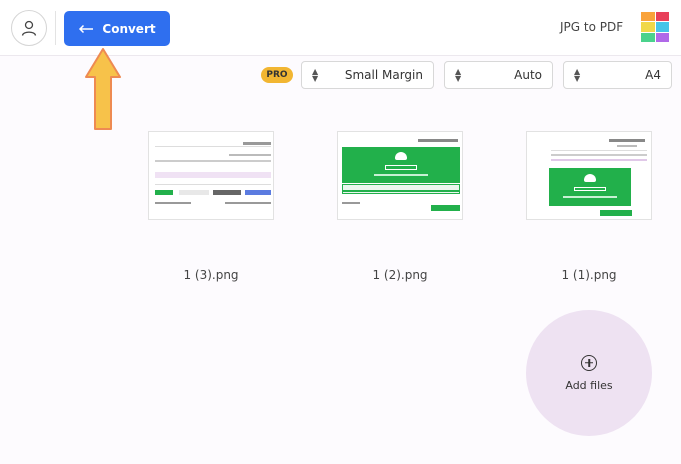  What do you see at coordinates (55, 28) in the screenshot?
I see `header-divider` at bounding box center [55, 28].